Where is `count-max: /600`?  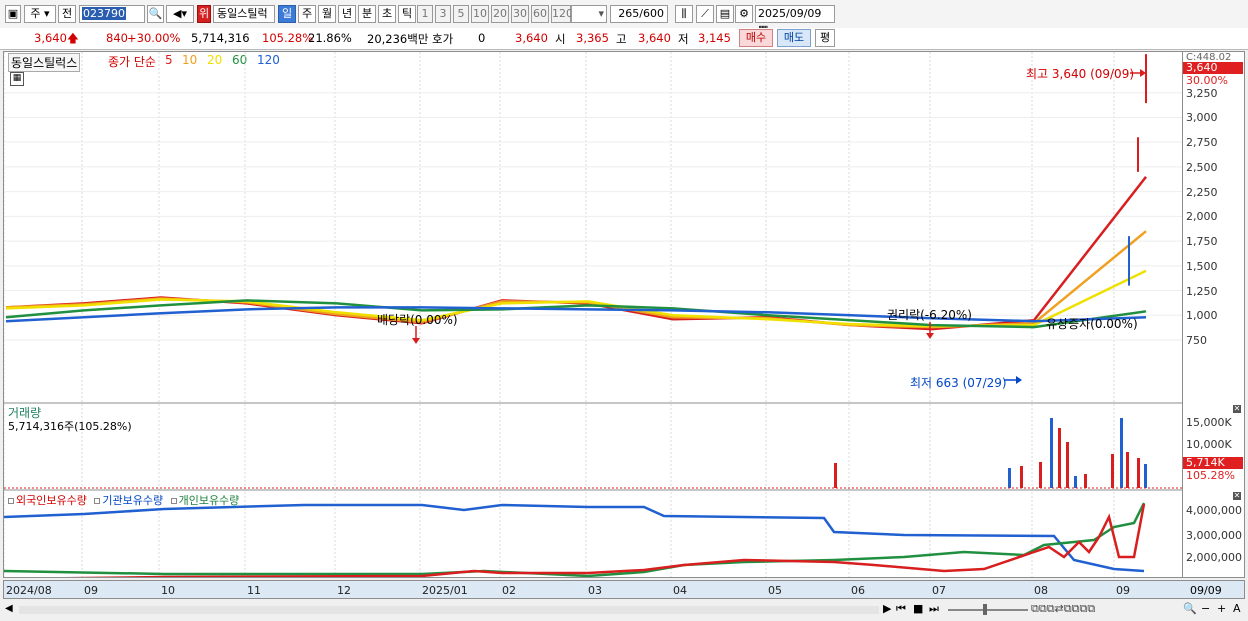
count-max: /600 is located at coordinates (651, 13).